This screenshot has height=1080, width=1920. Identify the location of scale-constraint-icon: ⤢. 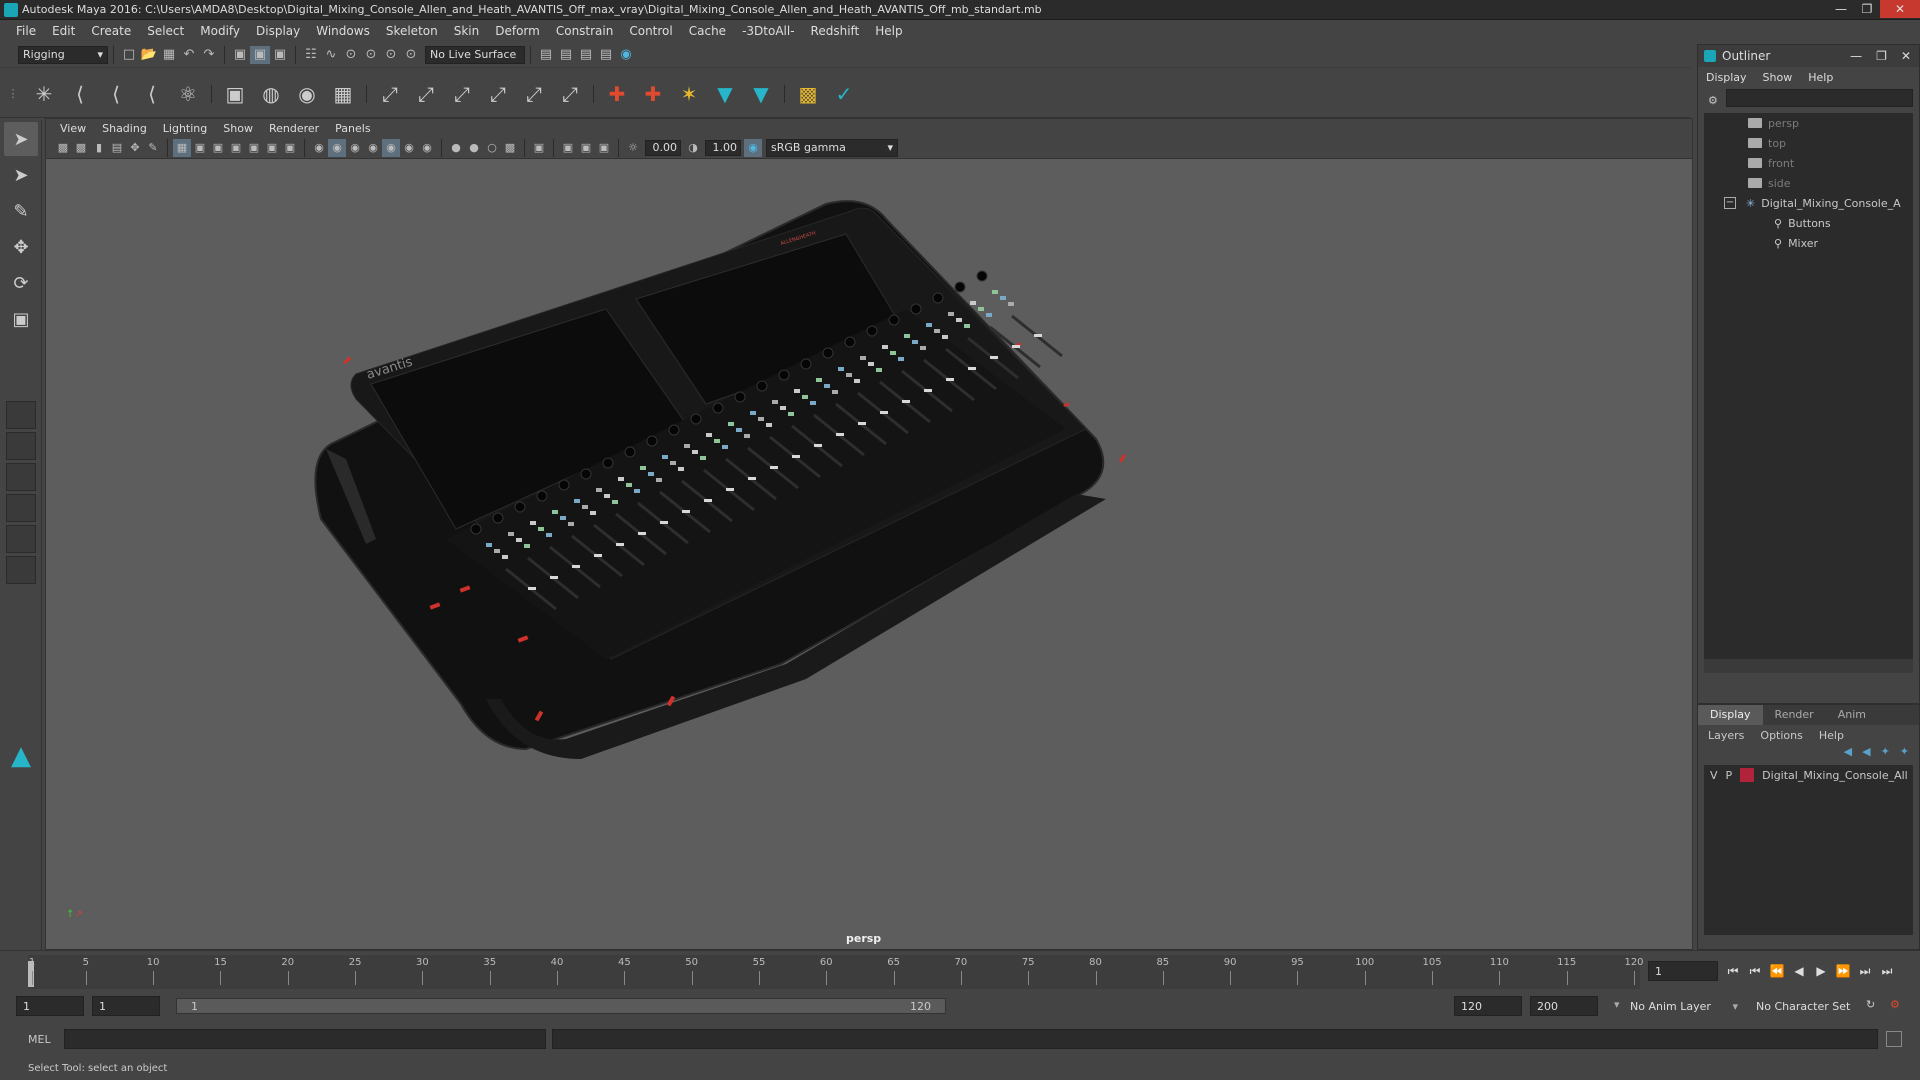
(498, 94).